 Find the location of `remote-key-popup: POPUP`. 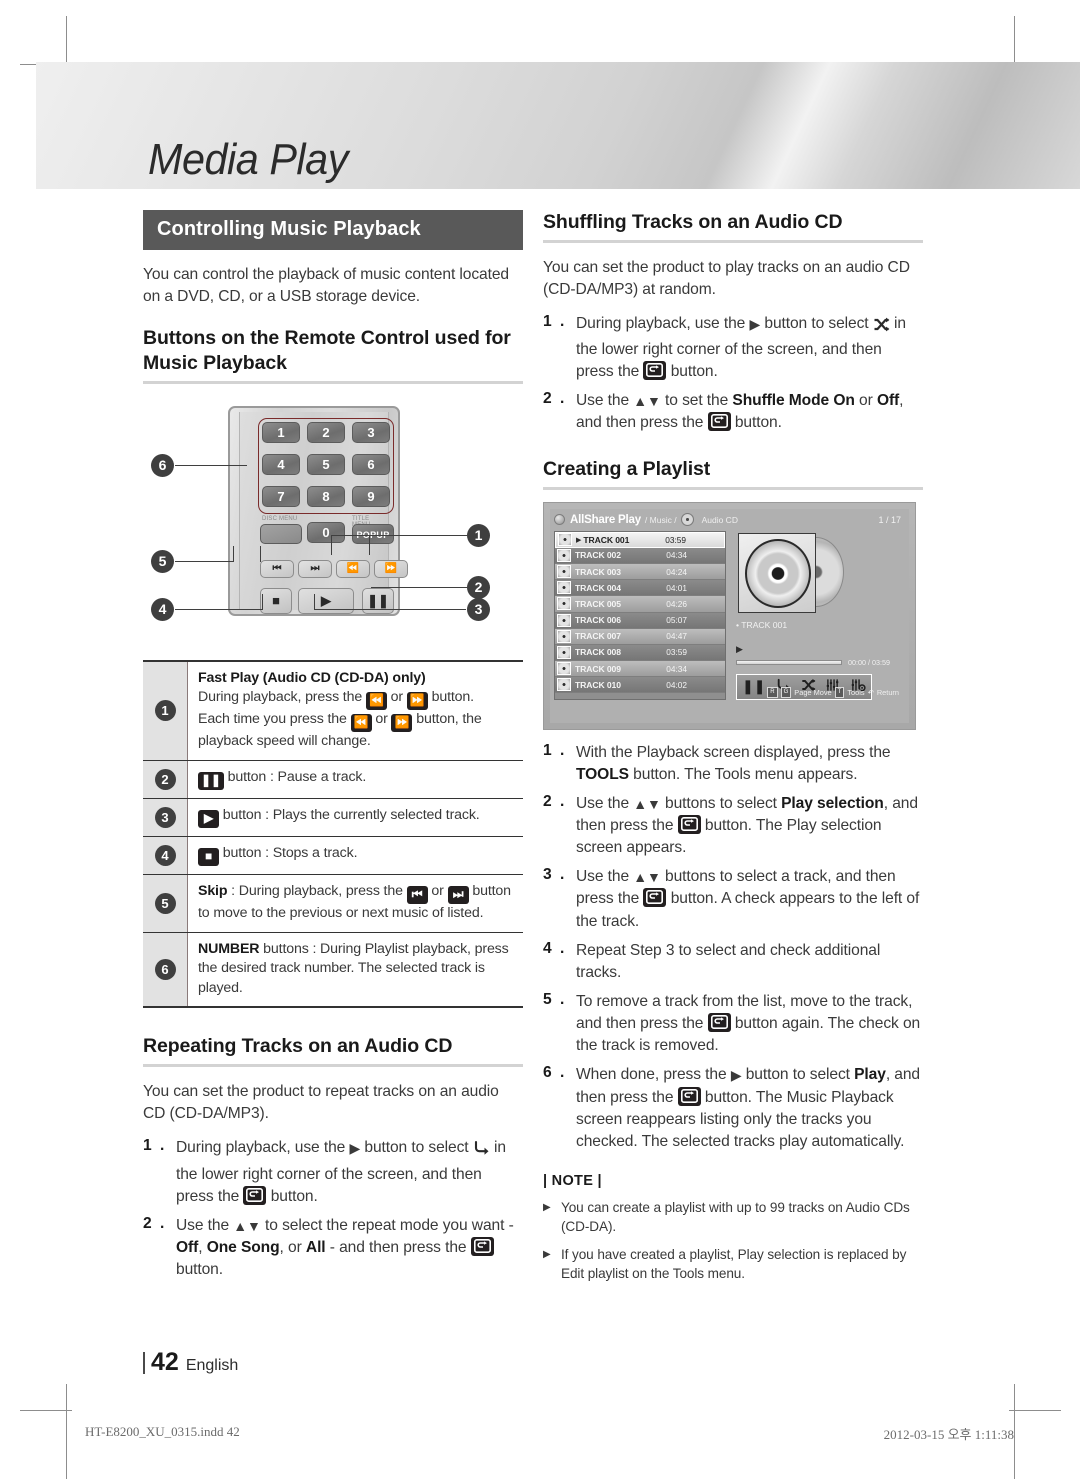

remote-key-popup: POPUP is located at coordinates (373, 533).